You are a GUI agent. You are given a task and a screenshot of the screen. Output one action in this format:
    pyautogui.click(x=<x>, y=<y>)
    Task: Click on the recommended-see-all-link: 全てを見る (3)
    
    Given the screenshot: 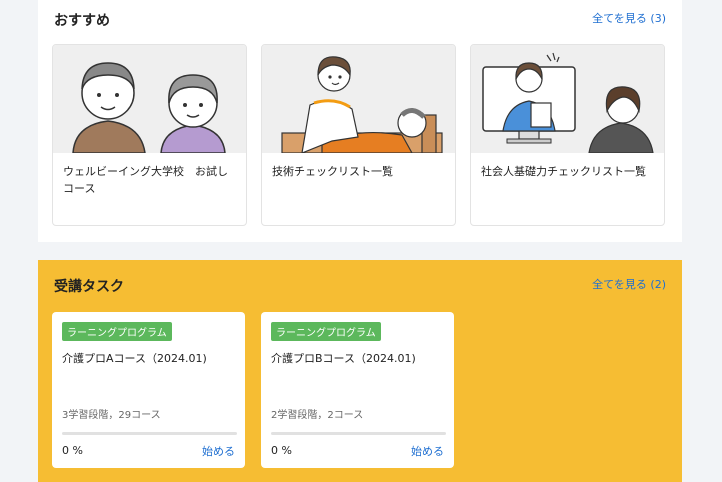 What is the action you would take?
    pyautogui.click(x=629, y=18)
    